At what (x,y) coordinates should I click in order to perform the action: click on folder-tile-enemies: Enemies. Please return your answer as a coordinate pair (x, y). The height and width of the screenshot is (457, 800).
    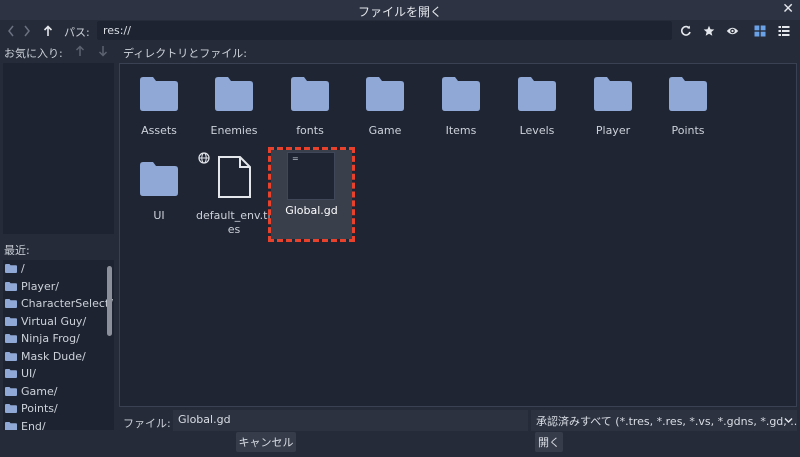
    Looking at the image, I should click on (234, 104).